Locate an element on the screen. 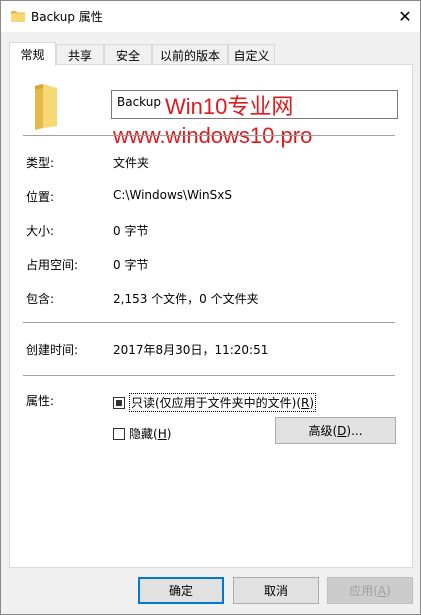 The width and height of the screenshot is (421, 615). tab-previous-versions: 以前的版本 is located at coordinates (190, 54).